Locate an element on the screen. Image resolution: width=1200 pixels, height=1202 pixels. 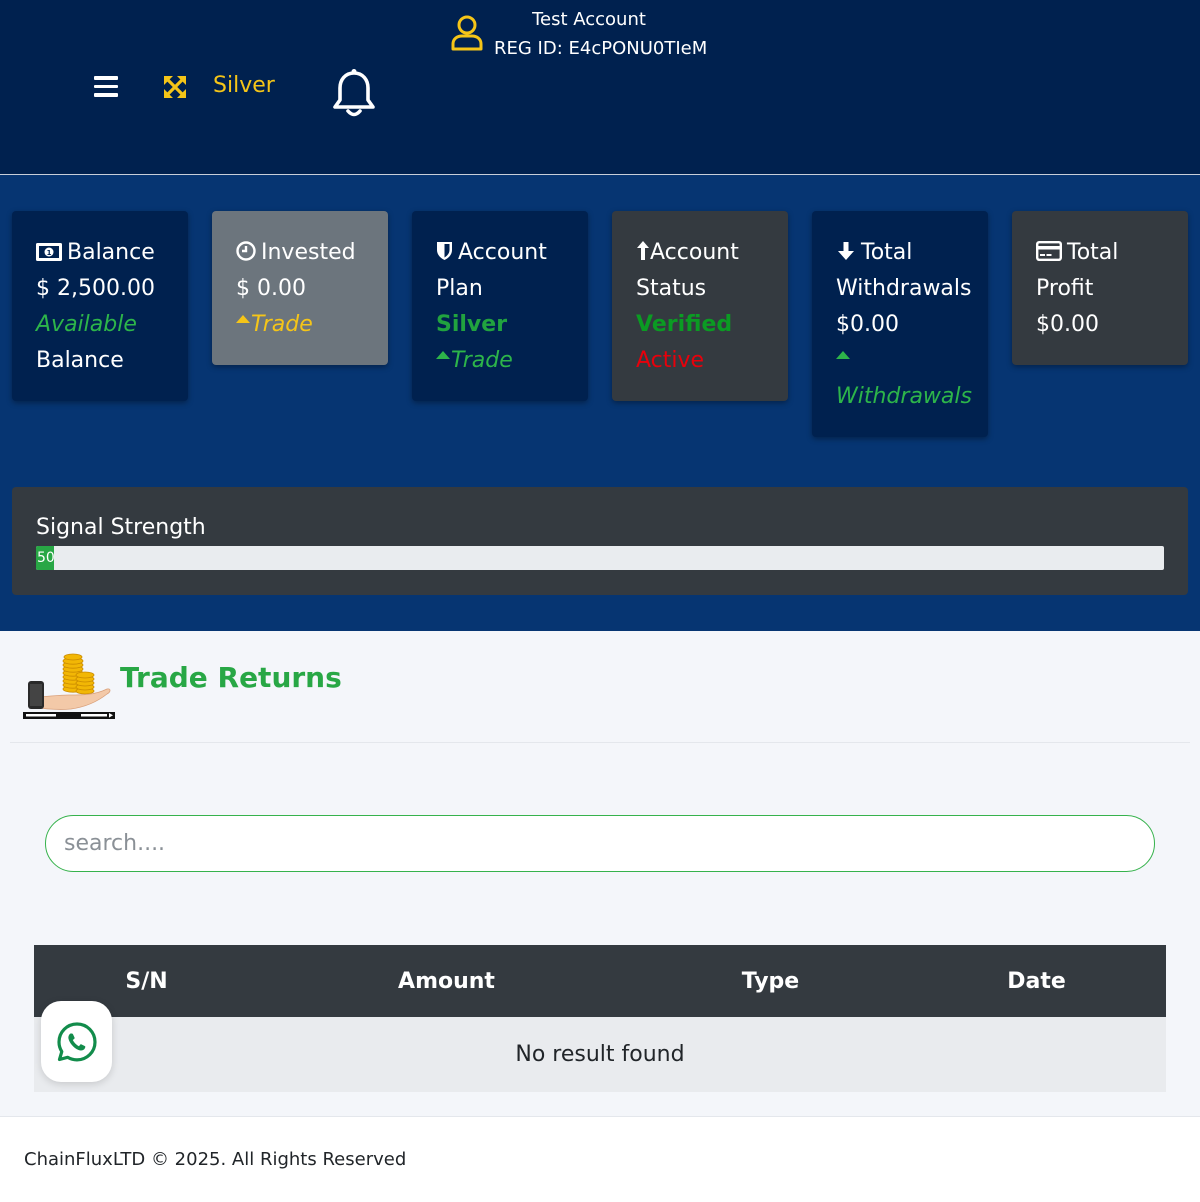
column-header-amount: Amount is located at coordinates (446, 981).